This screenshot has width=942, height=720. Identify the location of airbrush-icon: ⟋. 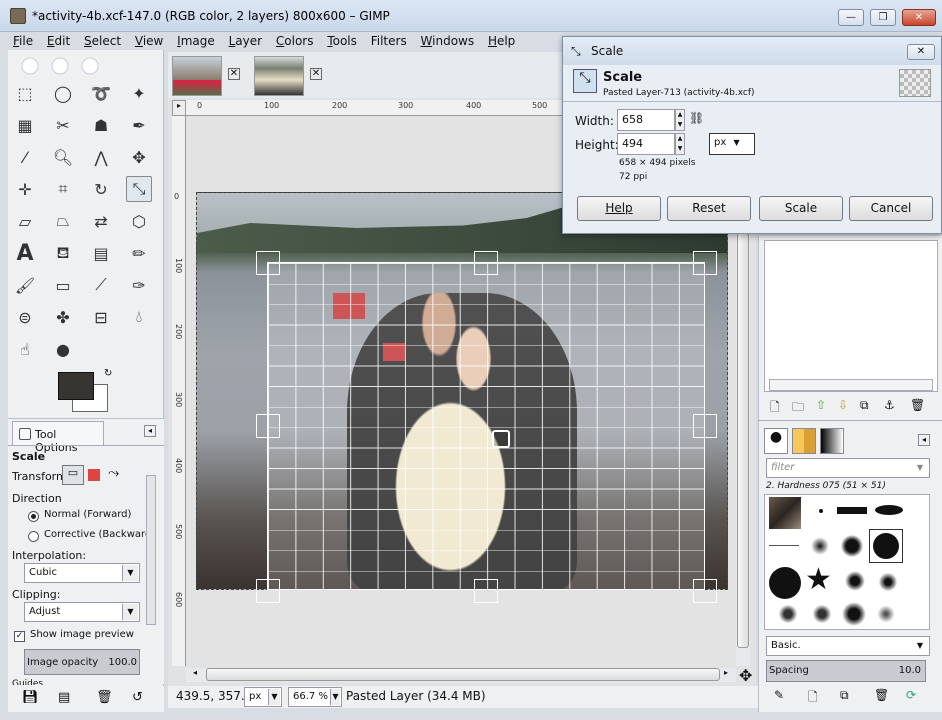
(101, 285).